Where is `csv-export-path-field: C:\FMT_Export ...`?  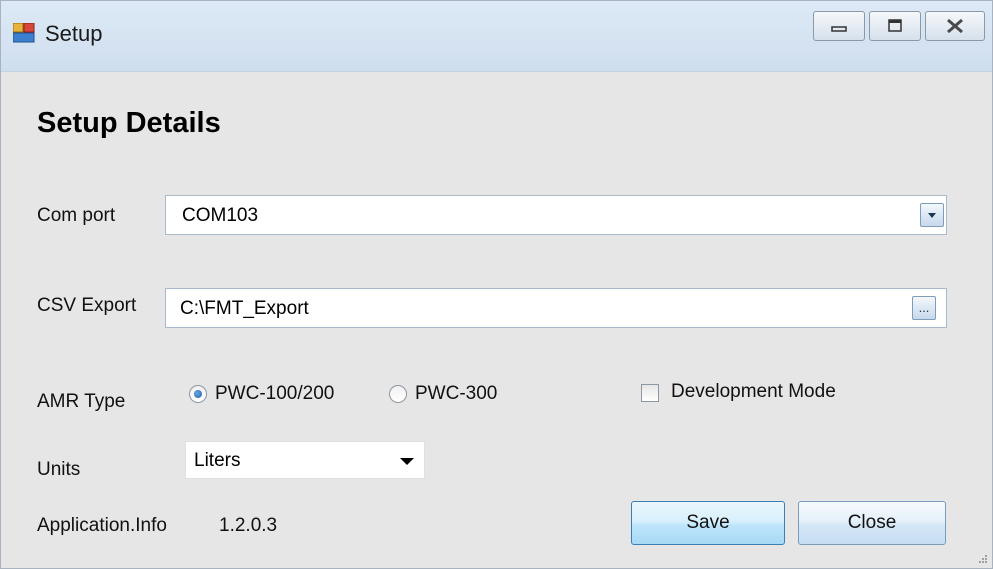
csv-export-path-field: C:\FMT_Export ... is located at coordinates (556, 308).